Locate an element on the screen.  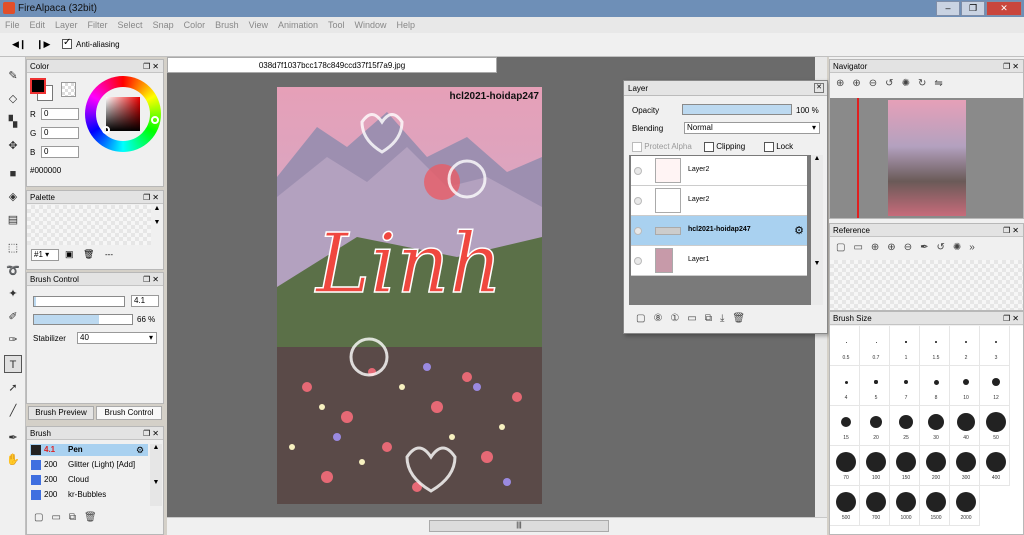
menu-select: Select is located at coordinates (130, 25).